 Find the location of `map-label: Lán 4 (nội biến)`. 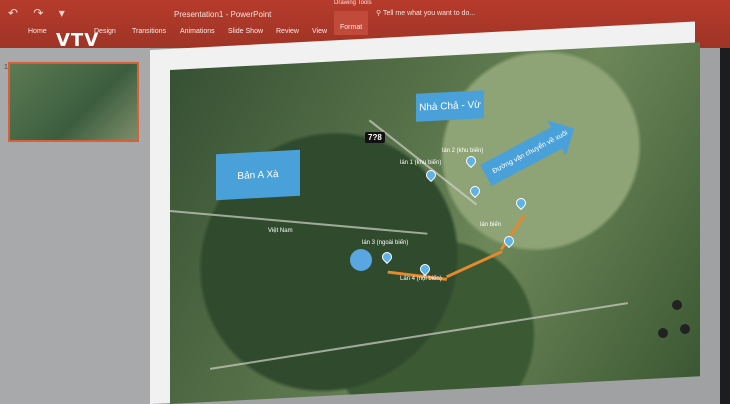

map-label: Lán 4 (nội biến) is located at coordinates (421, 279).